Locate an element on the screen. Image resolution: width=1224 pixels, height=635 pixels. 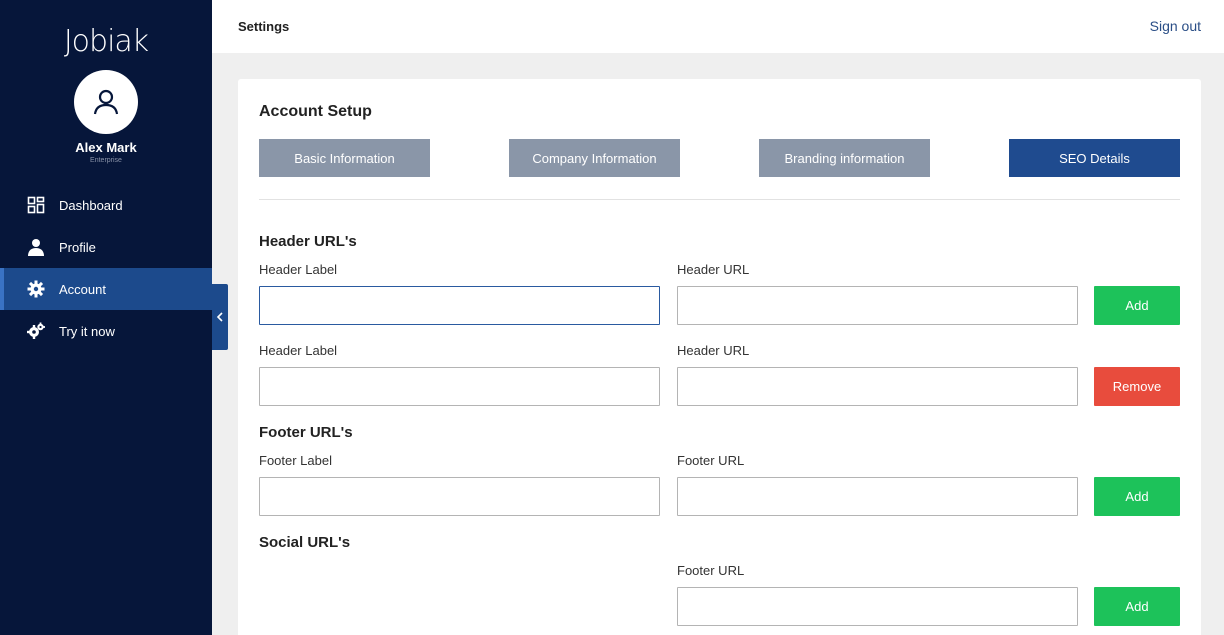
dashboard-grid-icon is located at coordinates (36, 205).